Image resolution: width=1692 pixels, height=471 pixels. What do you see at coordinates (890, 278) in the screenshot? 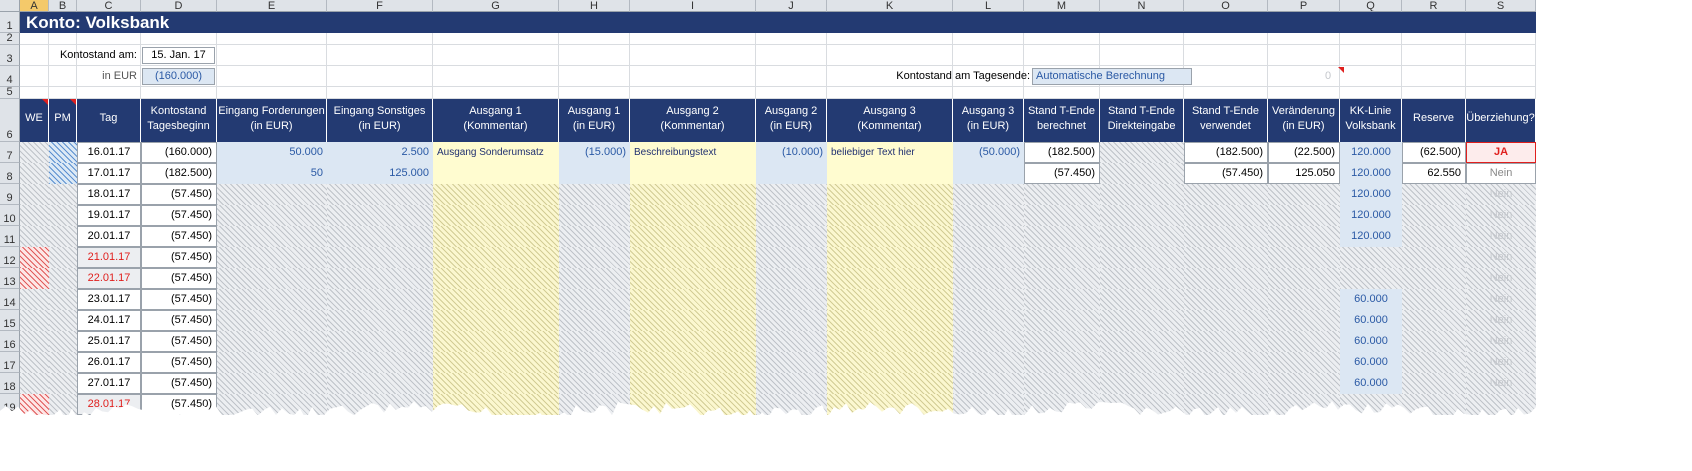
I see `cell-K13` at bounding box center [890, 278].